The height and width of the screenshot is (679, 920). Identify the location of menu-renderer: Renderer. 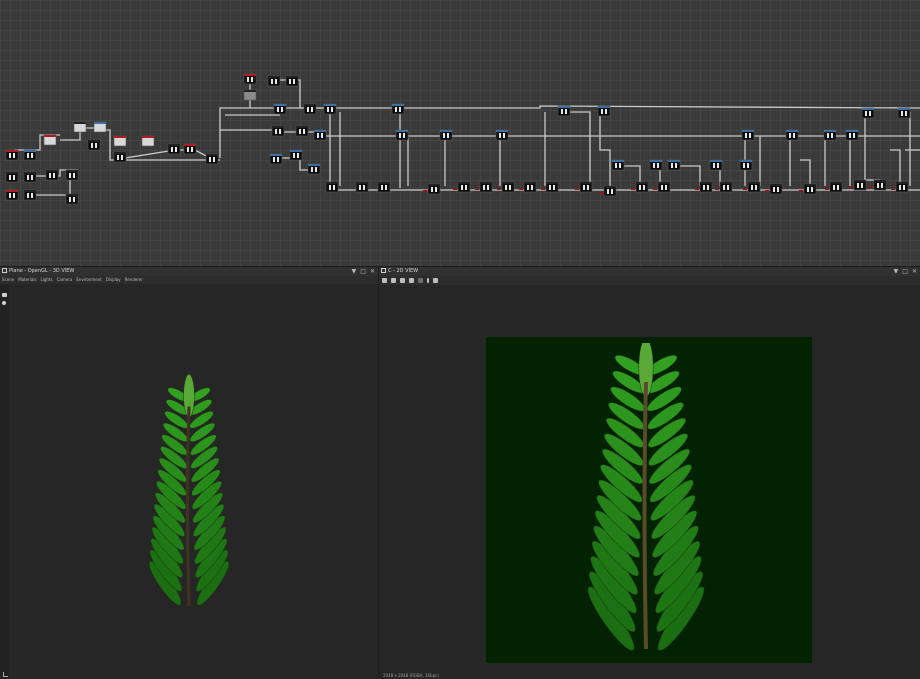
(134, 280).